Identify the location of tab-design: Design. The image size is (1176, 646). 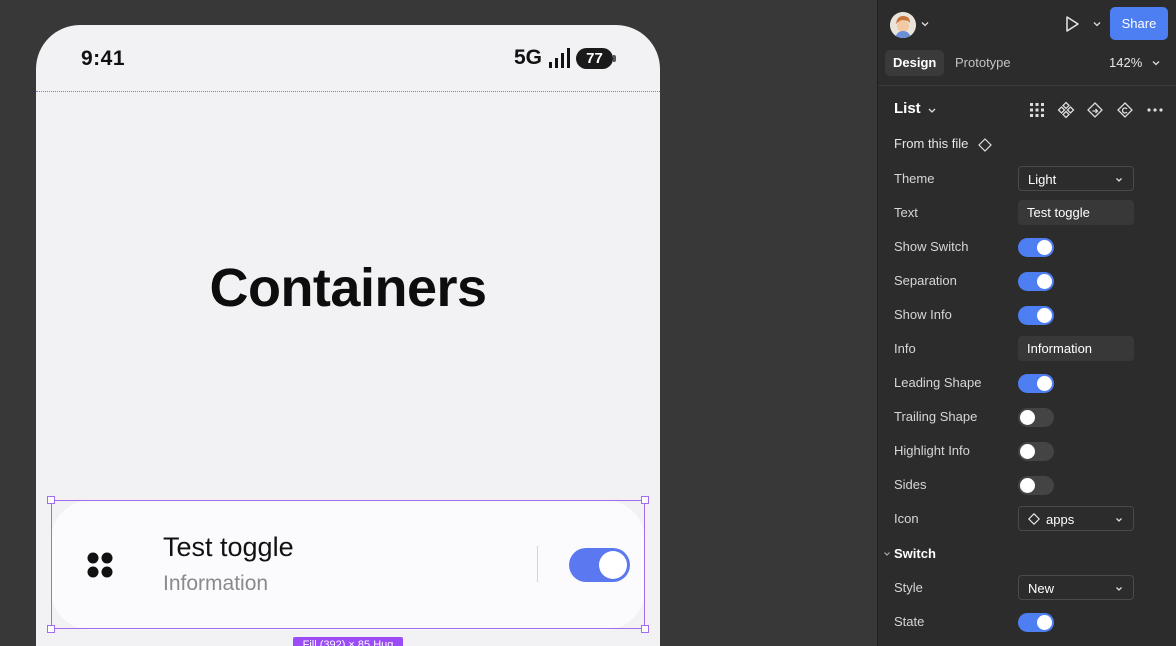
(915, 63).